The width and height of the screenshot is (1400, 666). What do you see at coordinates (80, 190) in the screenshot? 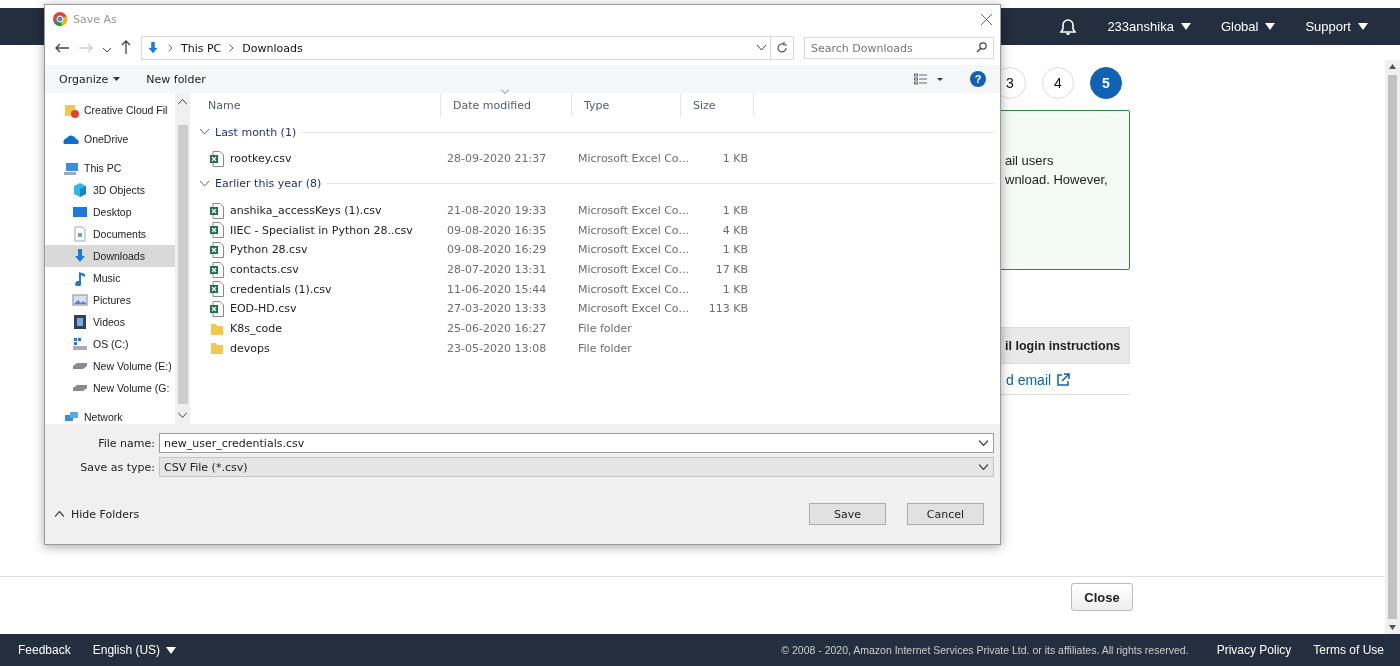
I see `cube-icon` at bounding box center [80, 190].